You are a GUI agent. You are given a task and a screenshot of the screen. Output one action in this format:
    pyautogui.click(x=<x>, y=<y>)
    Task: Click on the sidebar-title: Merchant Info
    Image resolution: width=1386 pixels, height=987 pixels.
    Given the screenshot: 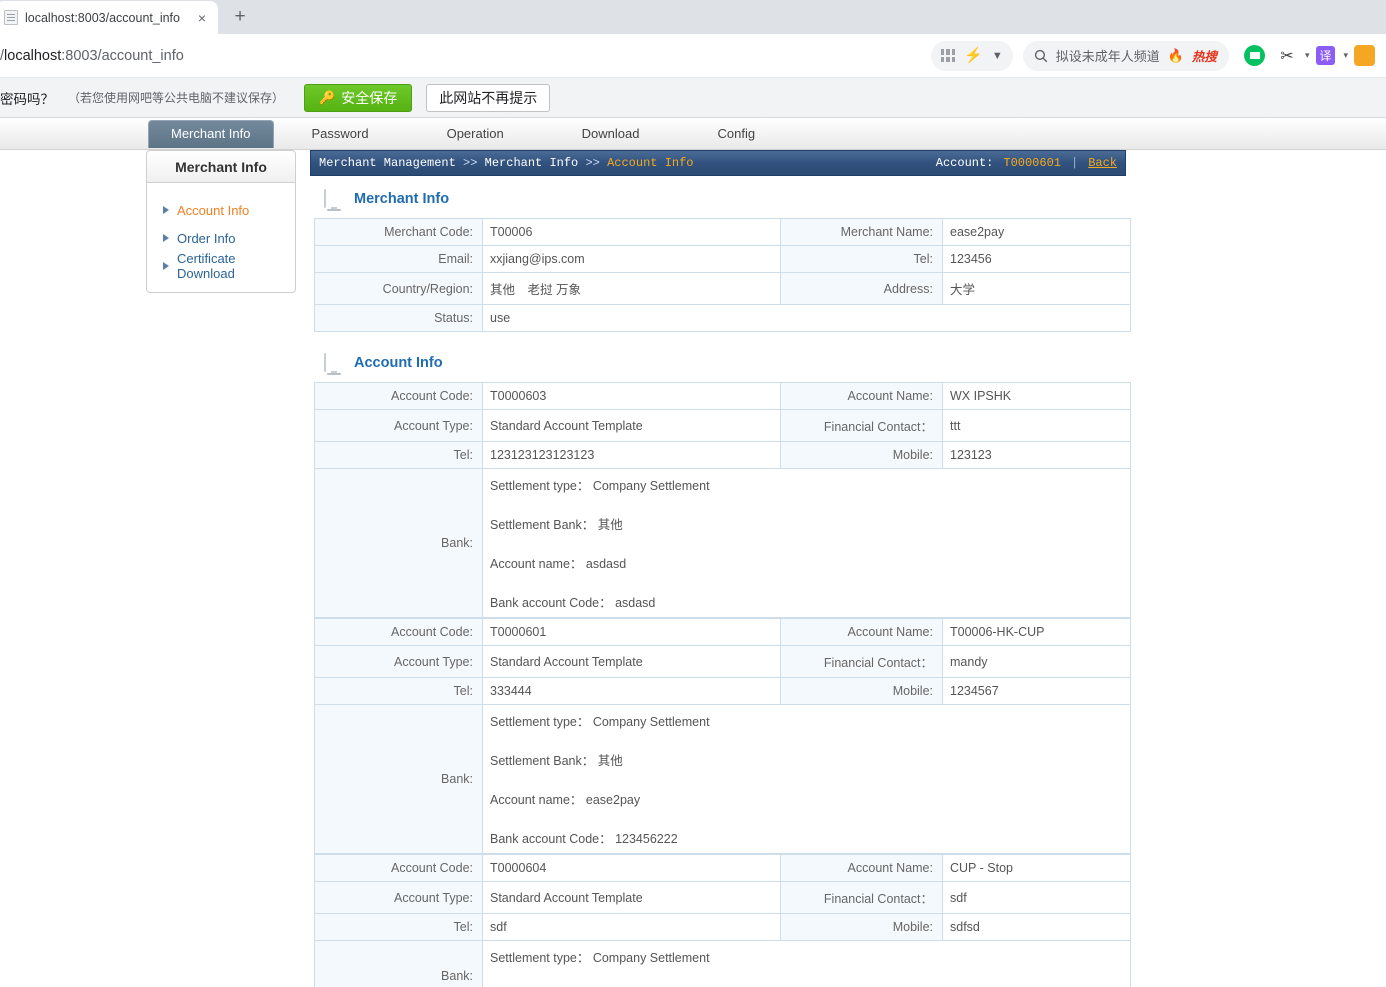 What is the action you would take?
    pyautogui.click(x=221, y=166)
    